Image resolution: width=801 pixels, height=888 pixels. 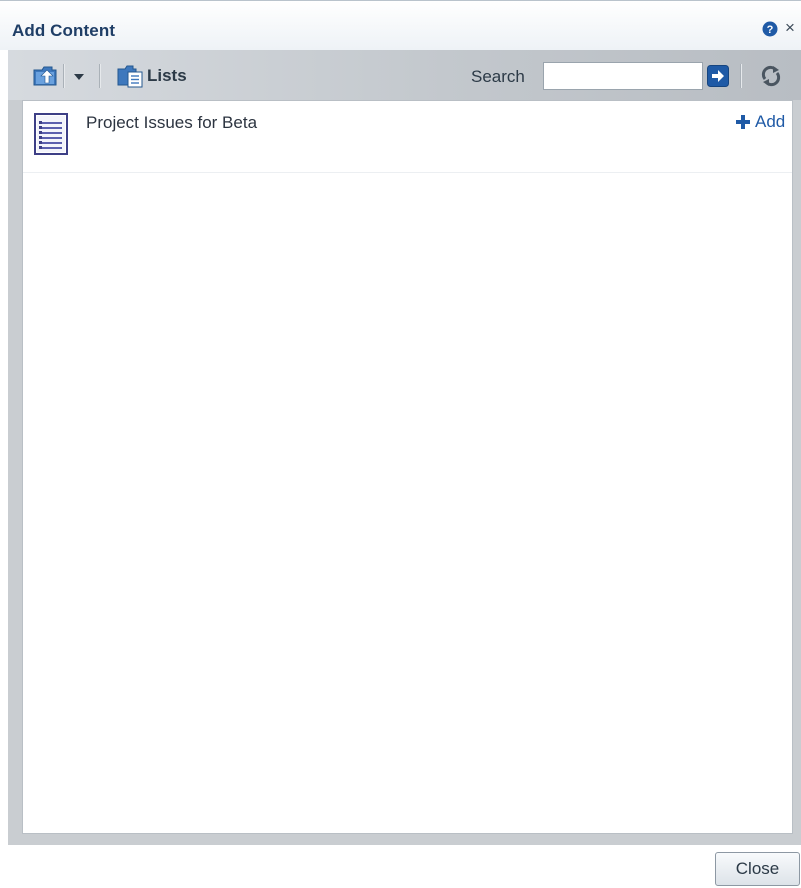 I want to click on lists-label: Lists, so click(x=167, y=76).